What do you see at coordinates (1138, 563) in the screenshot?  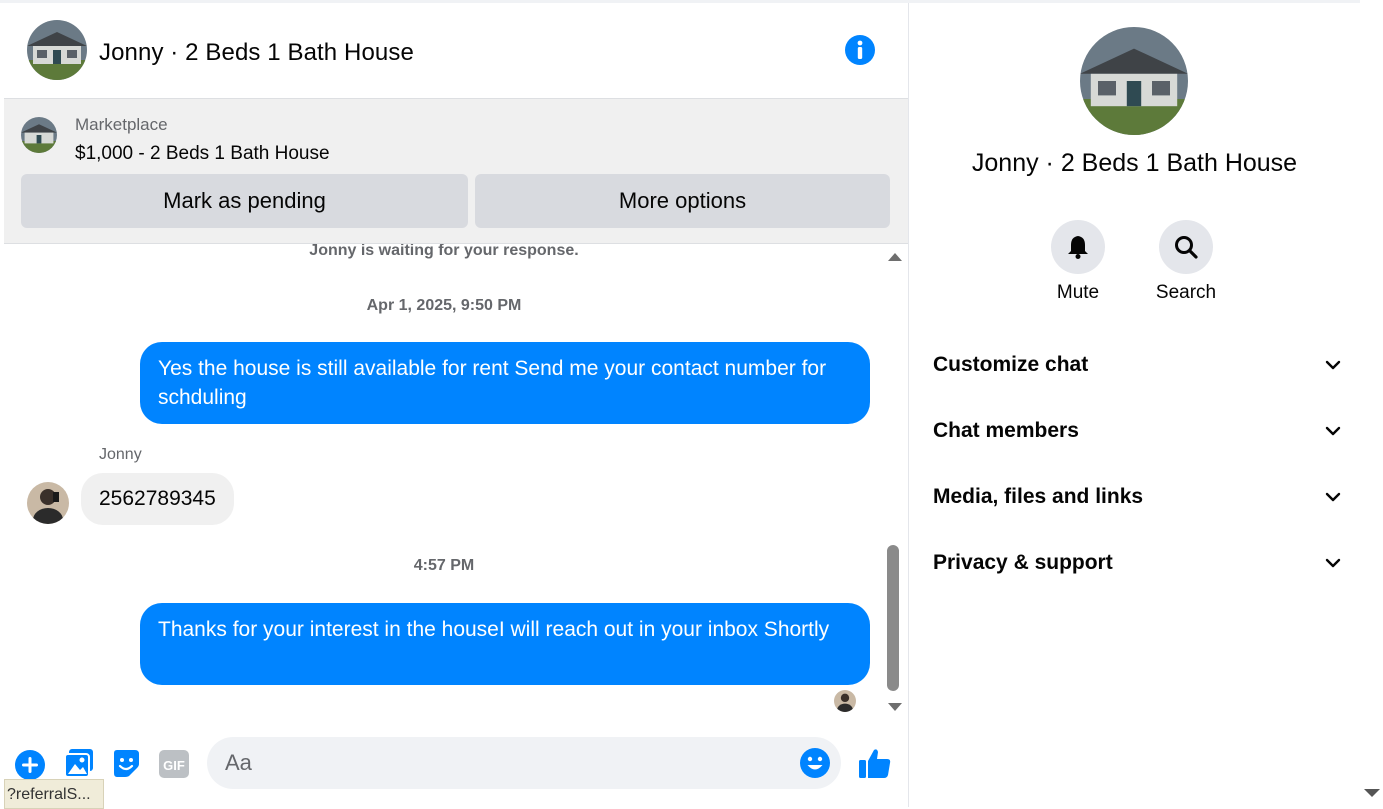 I see `section-privacy-support: Privacy & support` at bounding box center [1138, 563].